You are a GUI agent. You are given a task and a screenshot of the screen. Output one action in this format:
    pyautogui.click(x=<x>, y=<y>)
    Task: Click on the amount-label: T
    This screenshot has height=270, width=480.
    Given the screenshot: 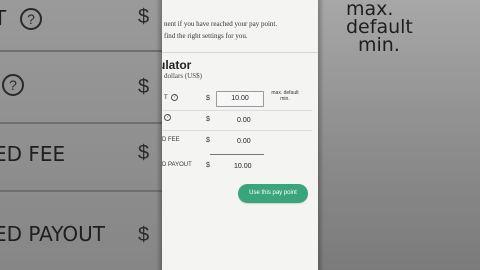 What is the action you would take?
    pyautogui.click(x=166, y=98)
    